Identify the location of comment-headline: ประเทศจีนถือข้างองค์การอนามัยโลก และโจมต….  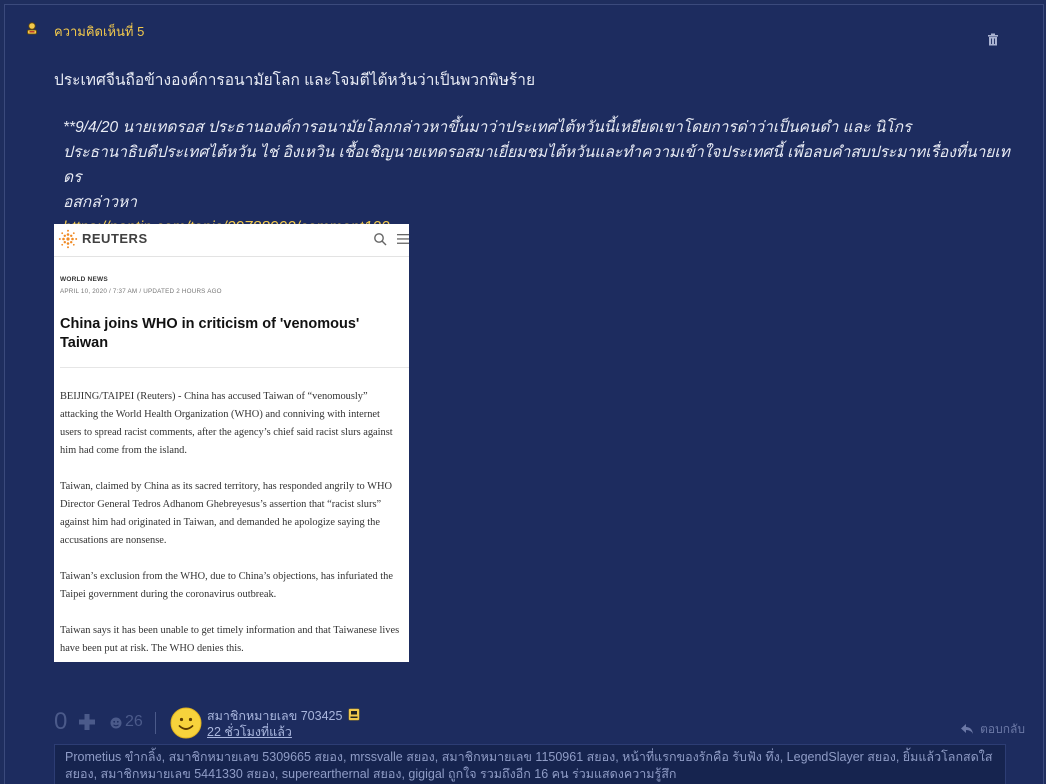
(295, 80).